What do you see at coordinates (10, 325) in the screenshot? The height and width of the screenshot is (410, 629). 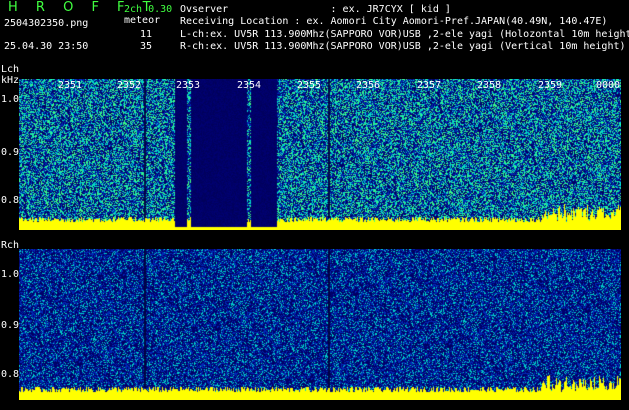 I see `rch-ytick: 0.9` at bounding box center [10, 325].